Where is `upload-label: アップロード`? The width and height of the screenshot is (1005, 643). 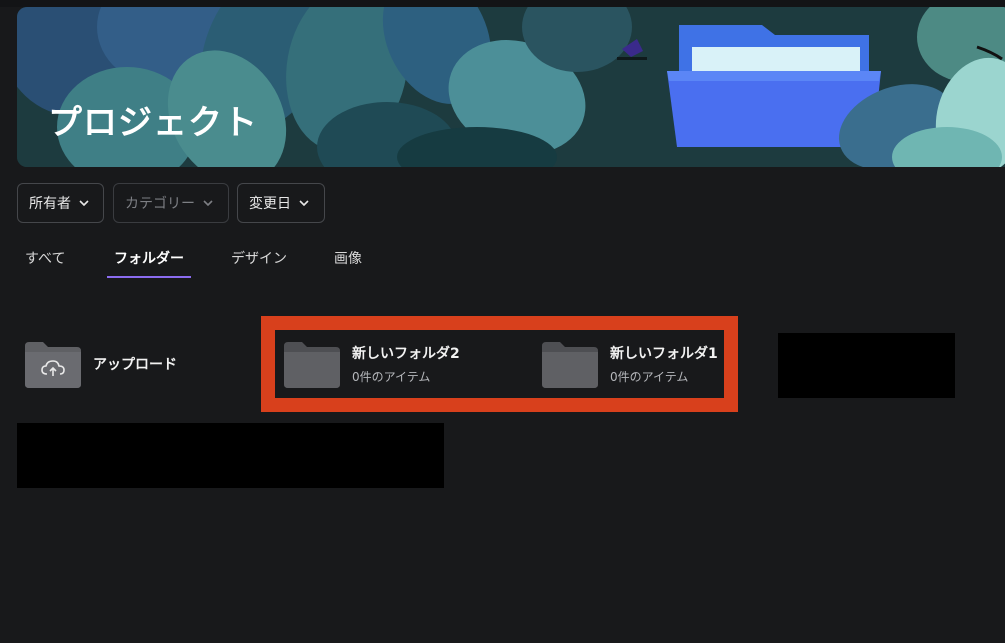 upload-label: アップロード is located at coordinates (135, 365).